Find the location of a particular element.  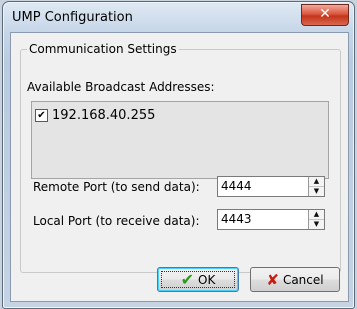

ok-button: ✔ OK is located at coordinates (198, 279).